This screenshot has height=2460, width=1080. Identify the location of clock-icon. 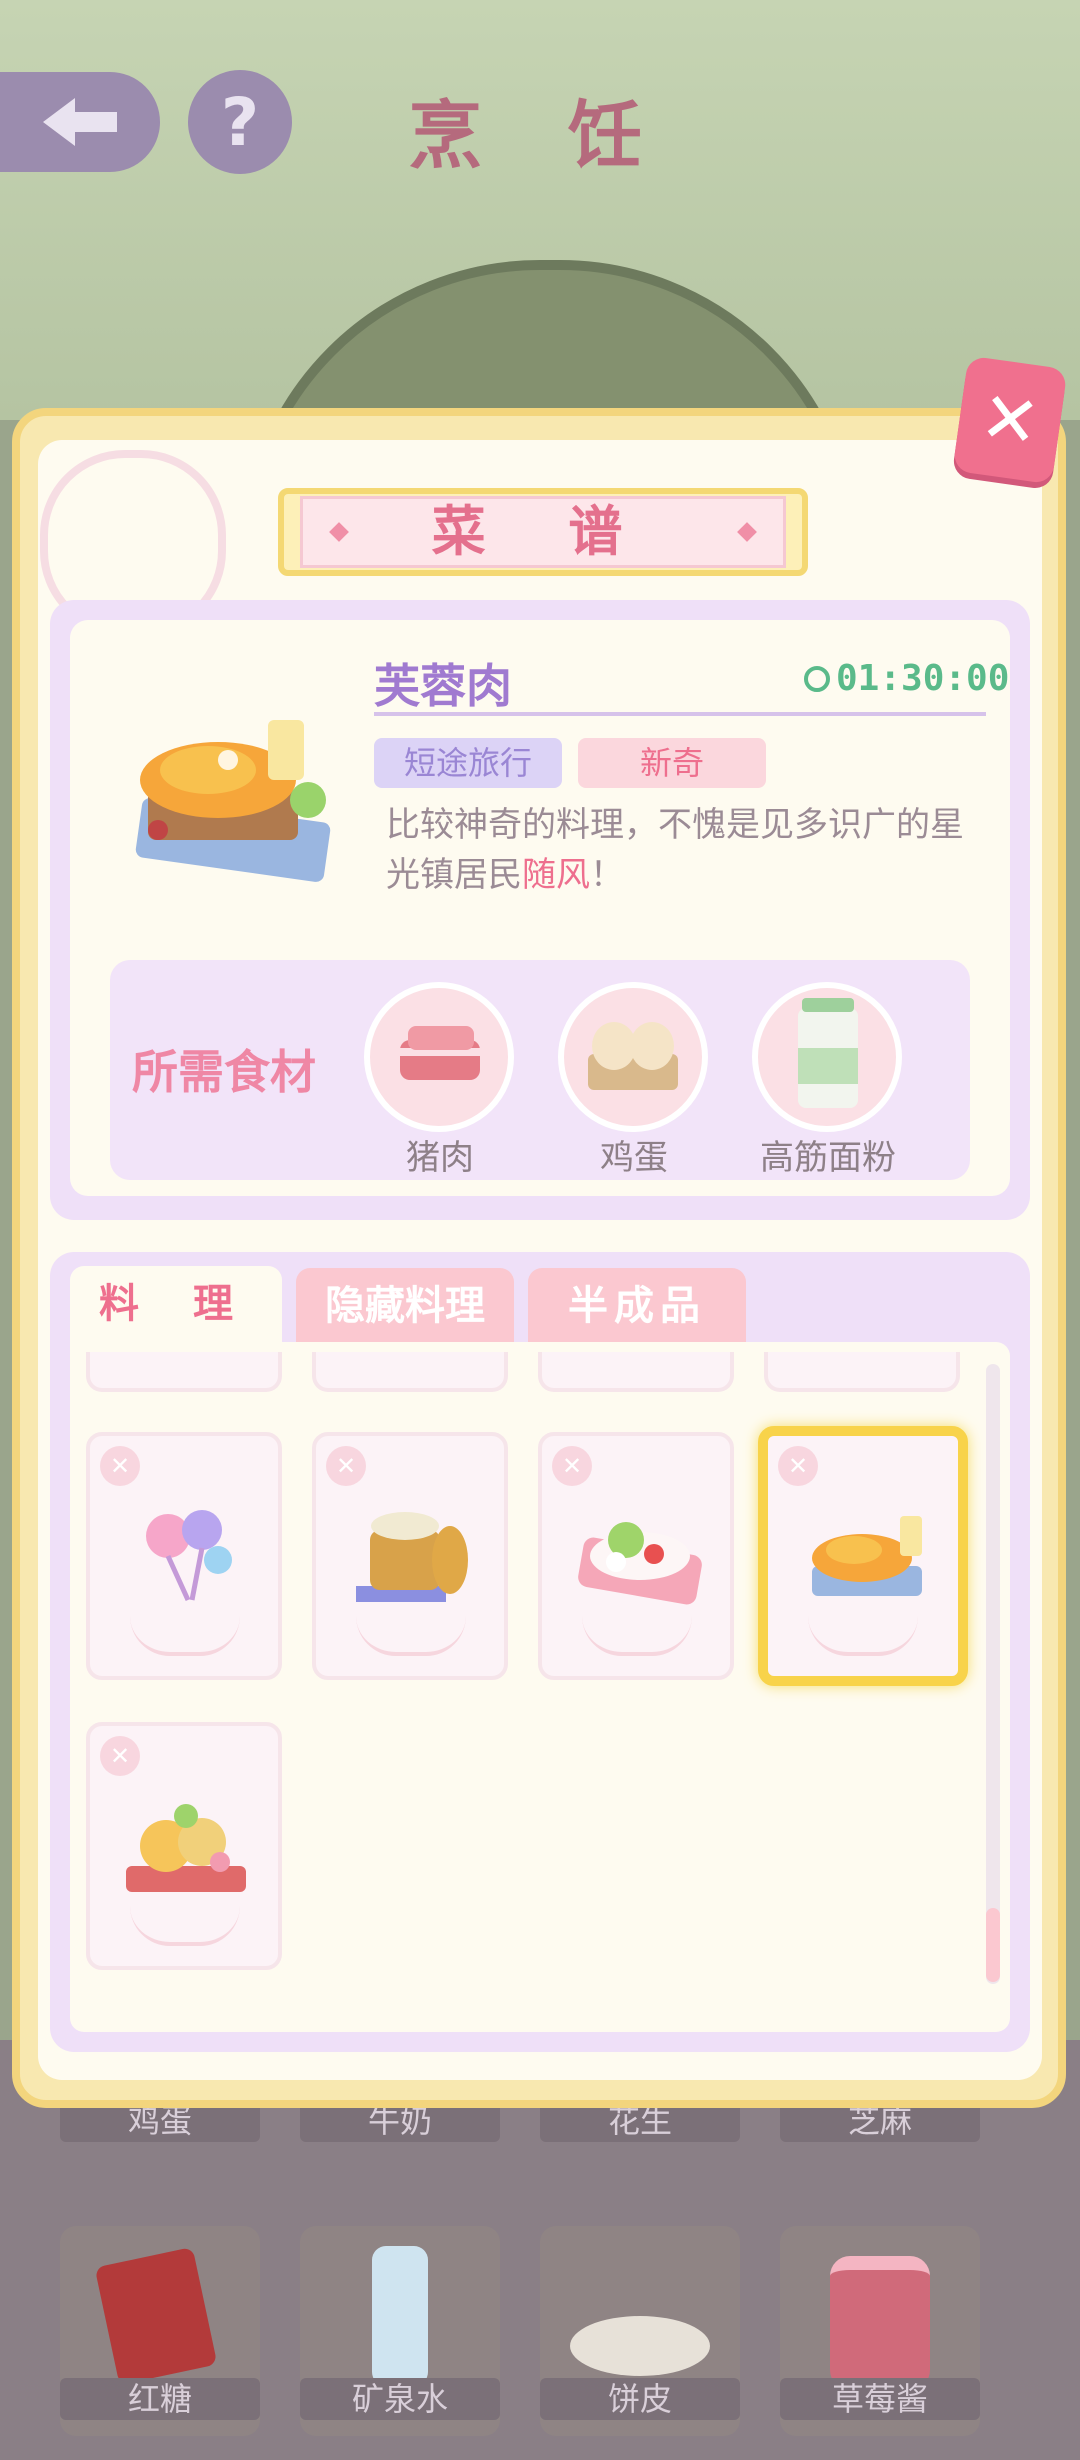
(817, 678).